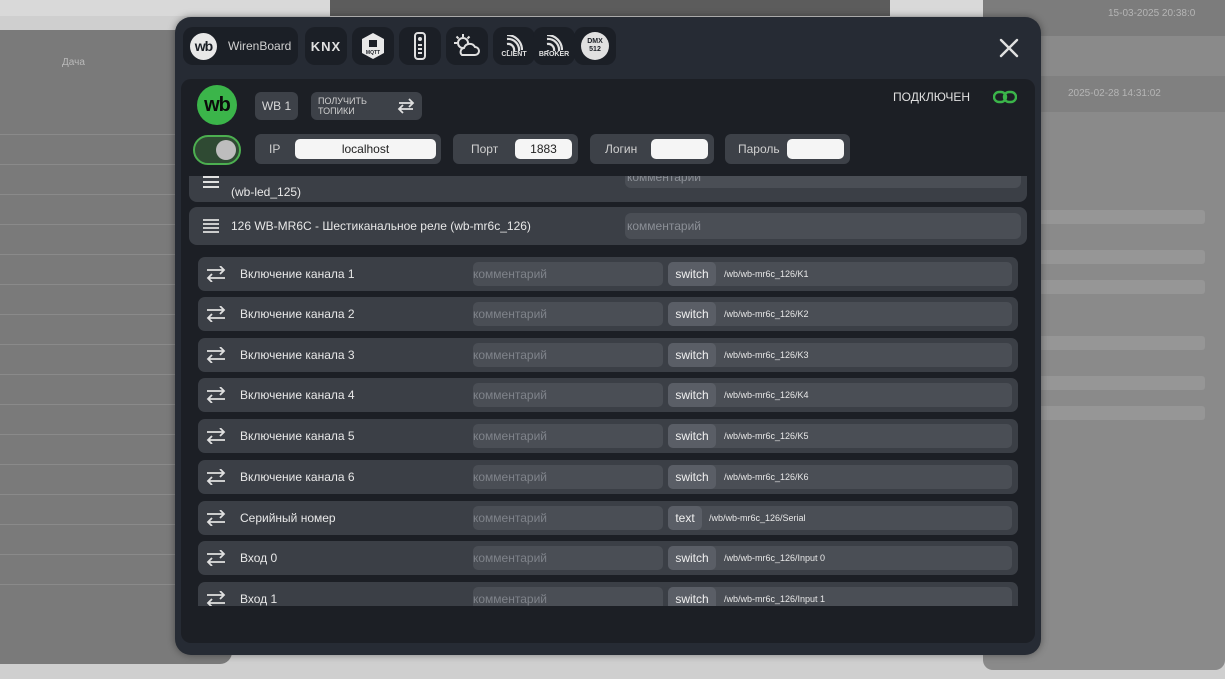  Describe the element at coordinates (775, 599) in the screenshot. I see `channel-topic: /wb/wb-mr6c_126/Input 1` at that location.